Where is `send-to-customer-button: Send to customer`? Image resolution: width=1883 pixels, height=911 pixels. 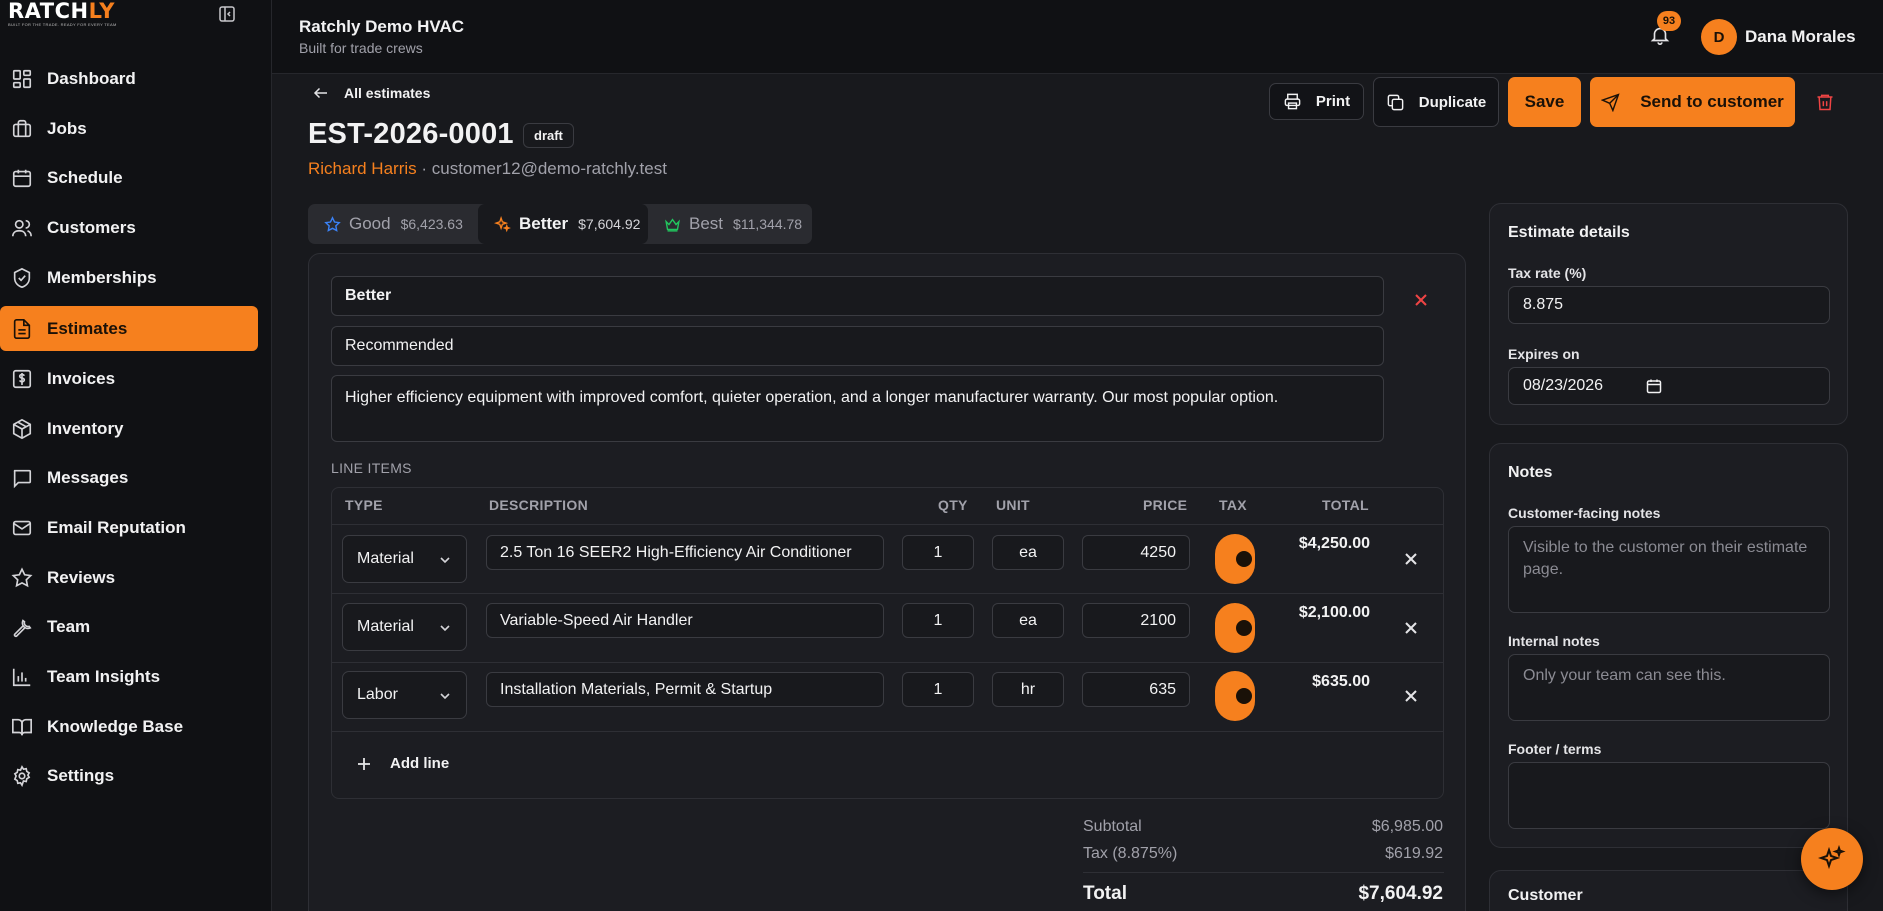
send-to-customer-button: Send to customer is located at coordinates (1692, 102).